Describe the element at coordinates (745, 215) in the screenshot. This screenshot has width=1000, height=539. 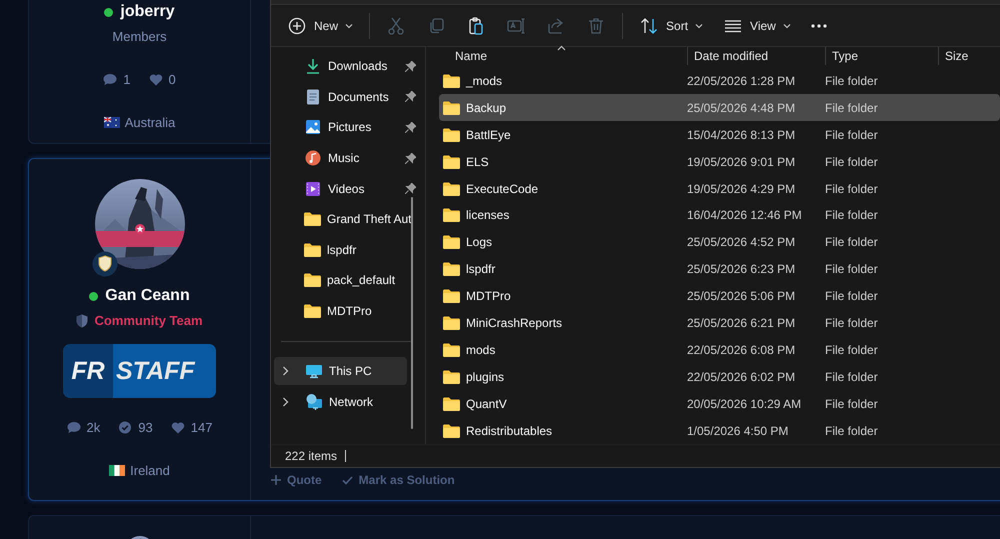
I see `date-cell-text: 16/04/2026 12:46 PM` at that location.